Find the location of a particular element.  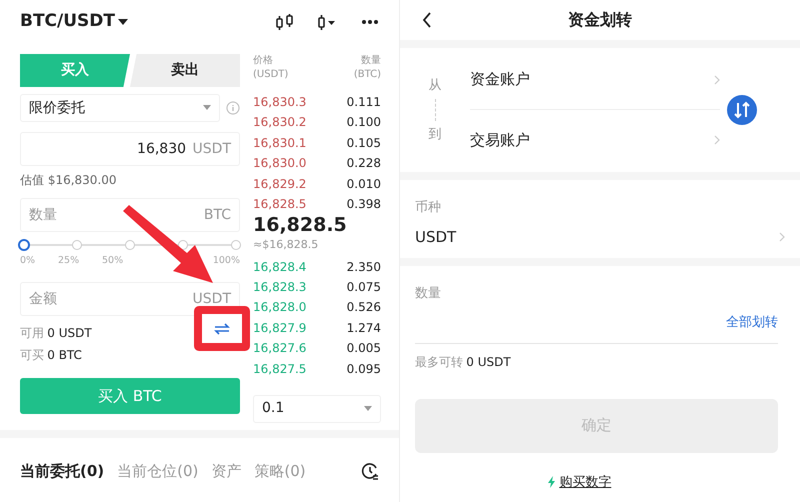

side-tab: 卖出 is located at coordinates (185, 70).